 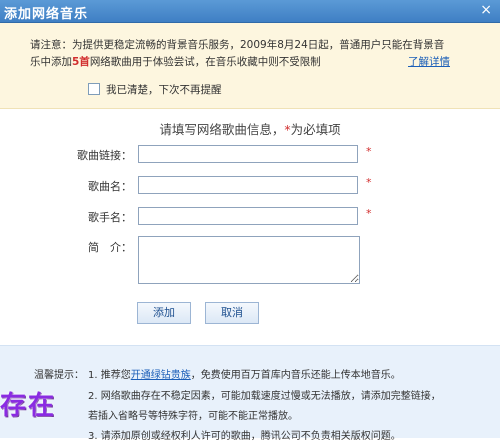 I want to click on tip-3: 3. 请添加原创或经权利人许可的歌曲，腾讯公司不负责相关版权问题。, so click(x=244, y=436).